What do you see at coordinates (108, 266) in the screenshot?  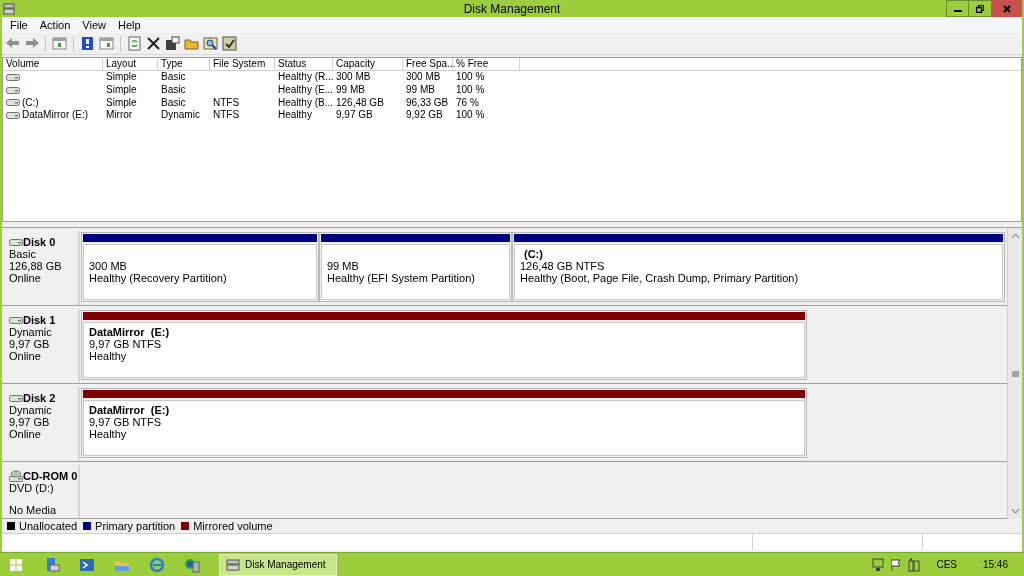 I see `partition-size: 300 MB` at bounding box center [108, 266].